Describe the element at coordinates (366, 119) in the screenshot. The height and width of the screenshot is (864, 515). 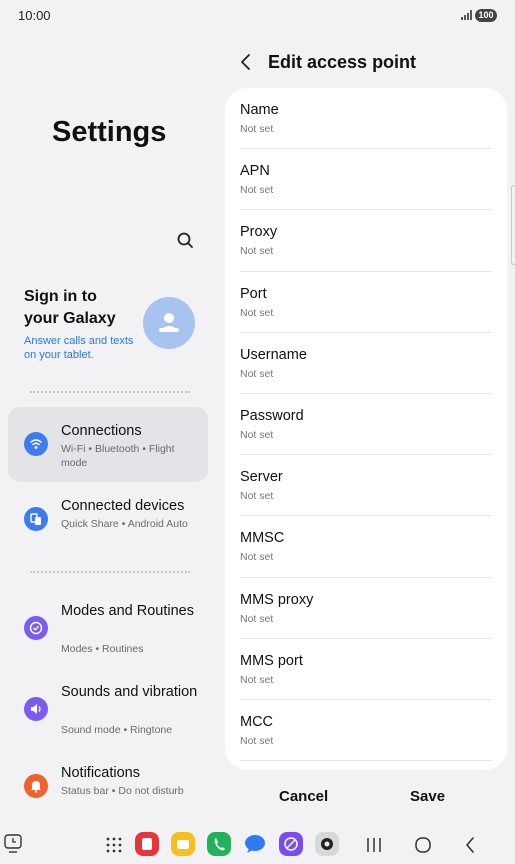
I see `field-name: Name Not set` at that location.